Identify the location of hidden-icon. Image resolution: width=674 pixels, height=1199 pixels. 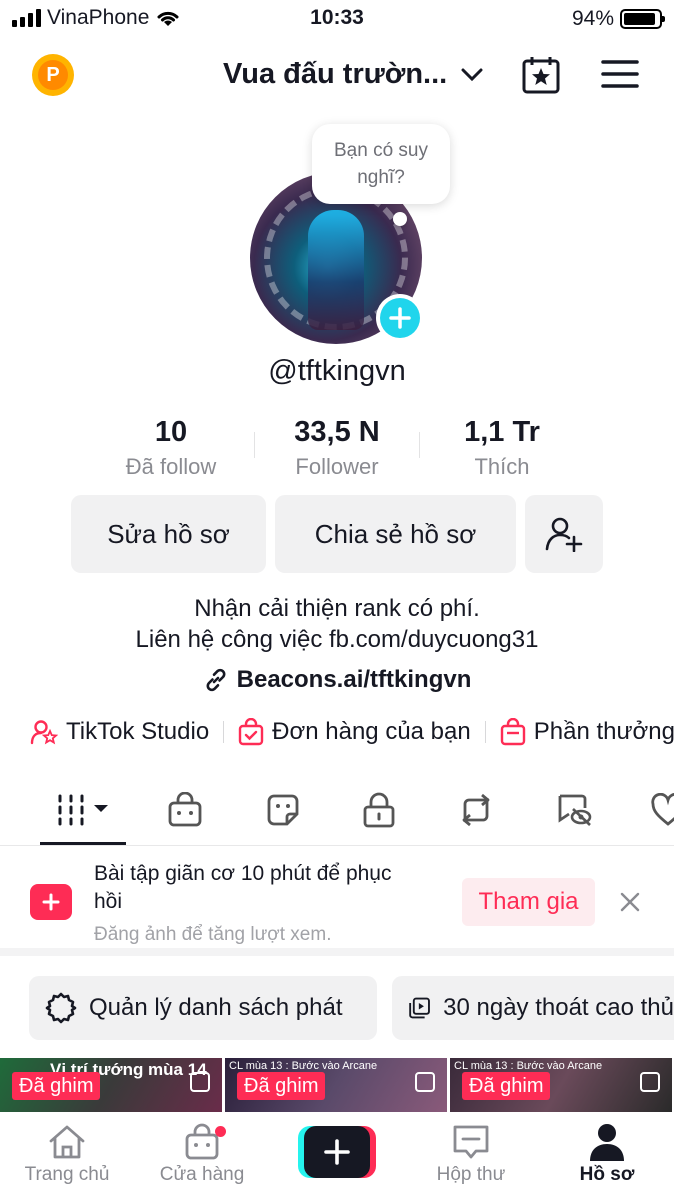
(575, 810).